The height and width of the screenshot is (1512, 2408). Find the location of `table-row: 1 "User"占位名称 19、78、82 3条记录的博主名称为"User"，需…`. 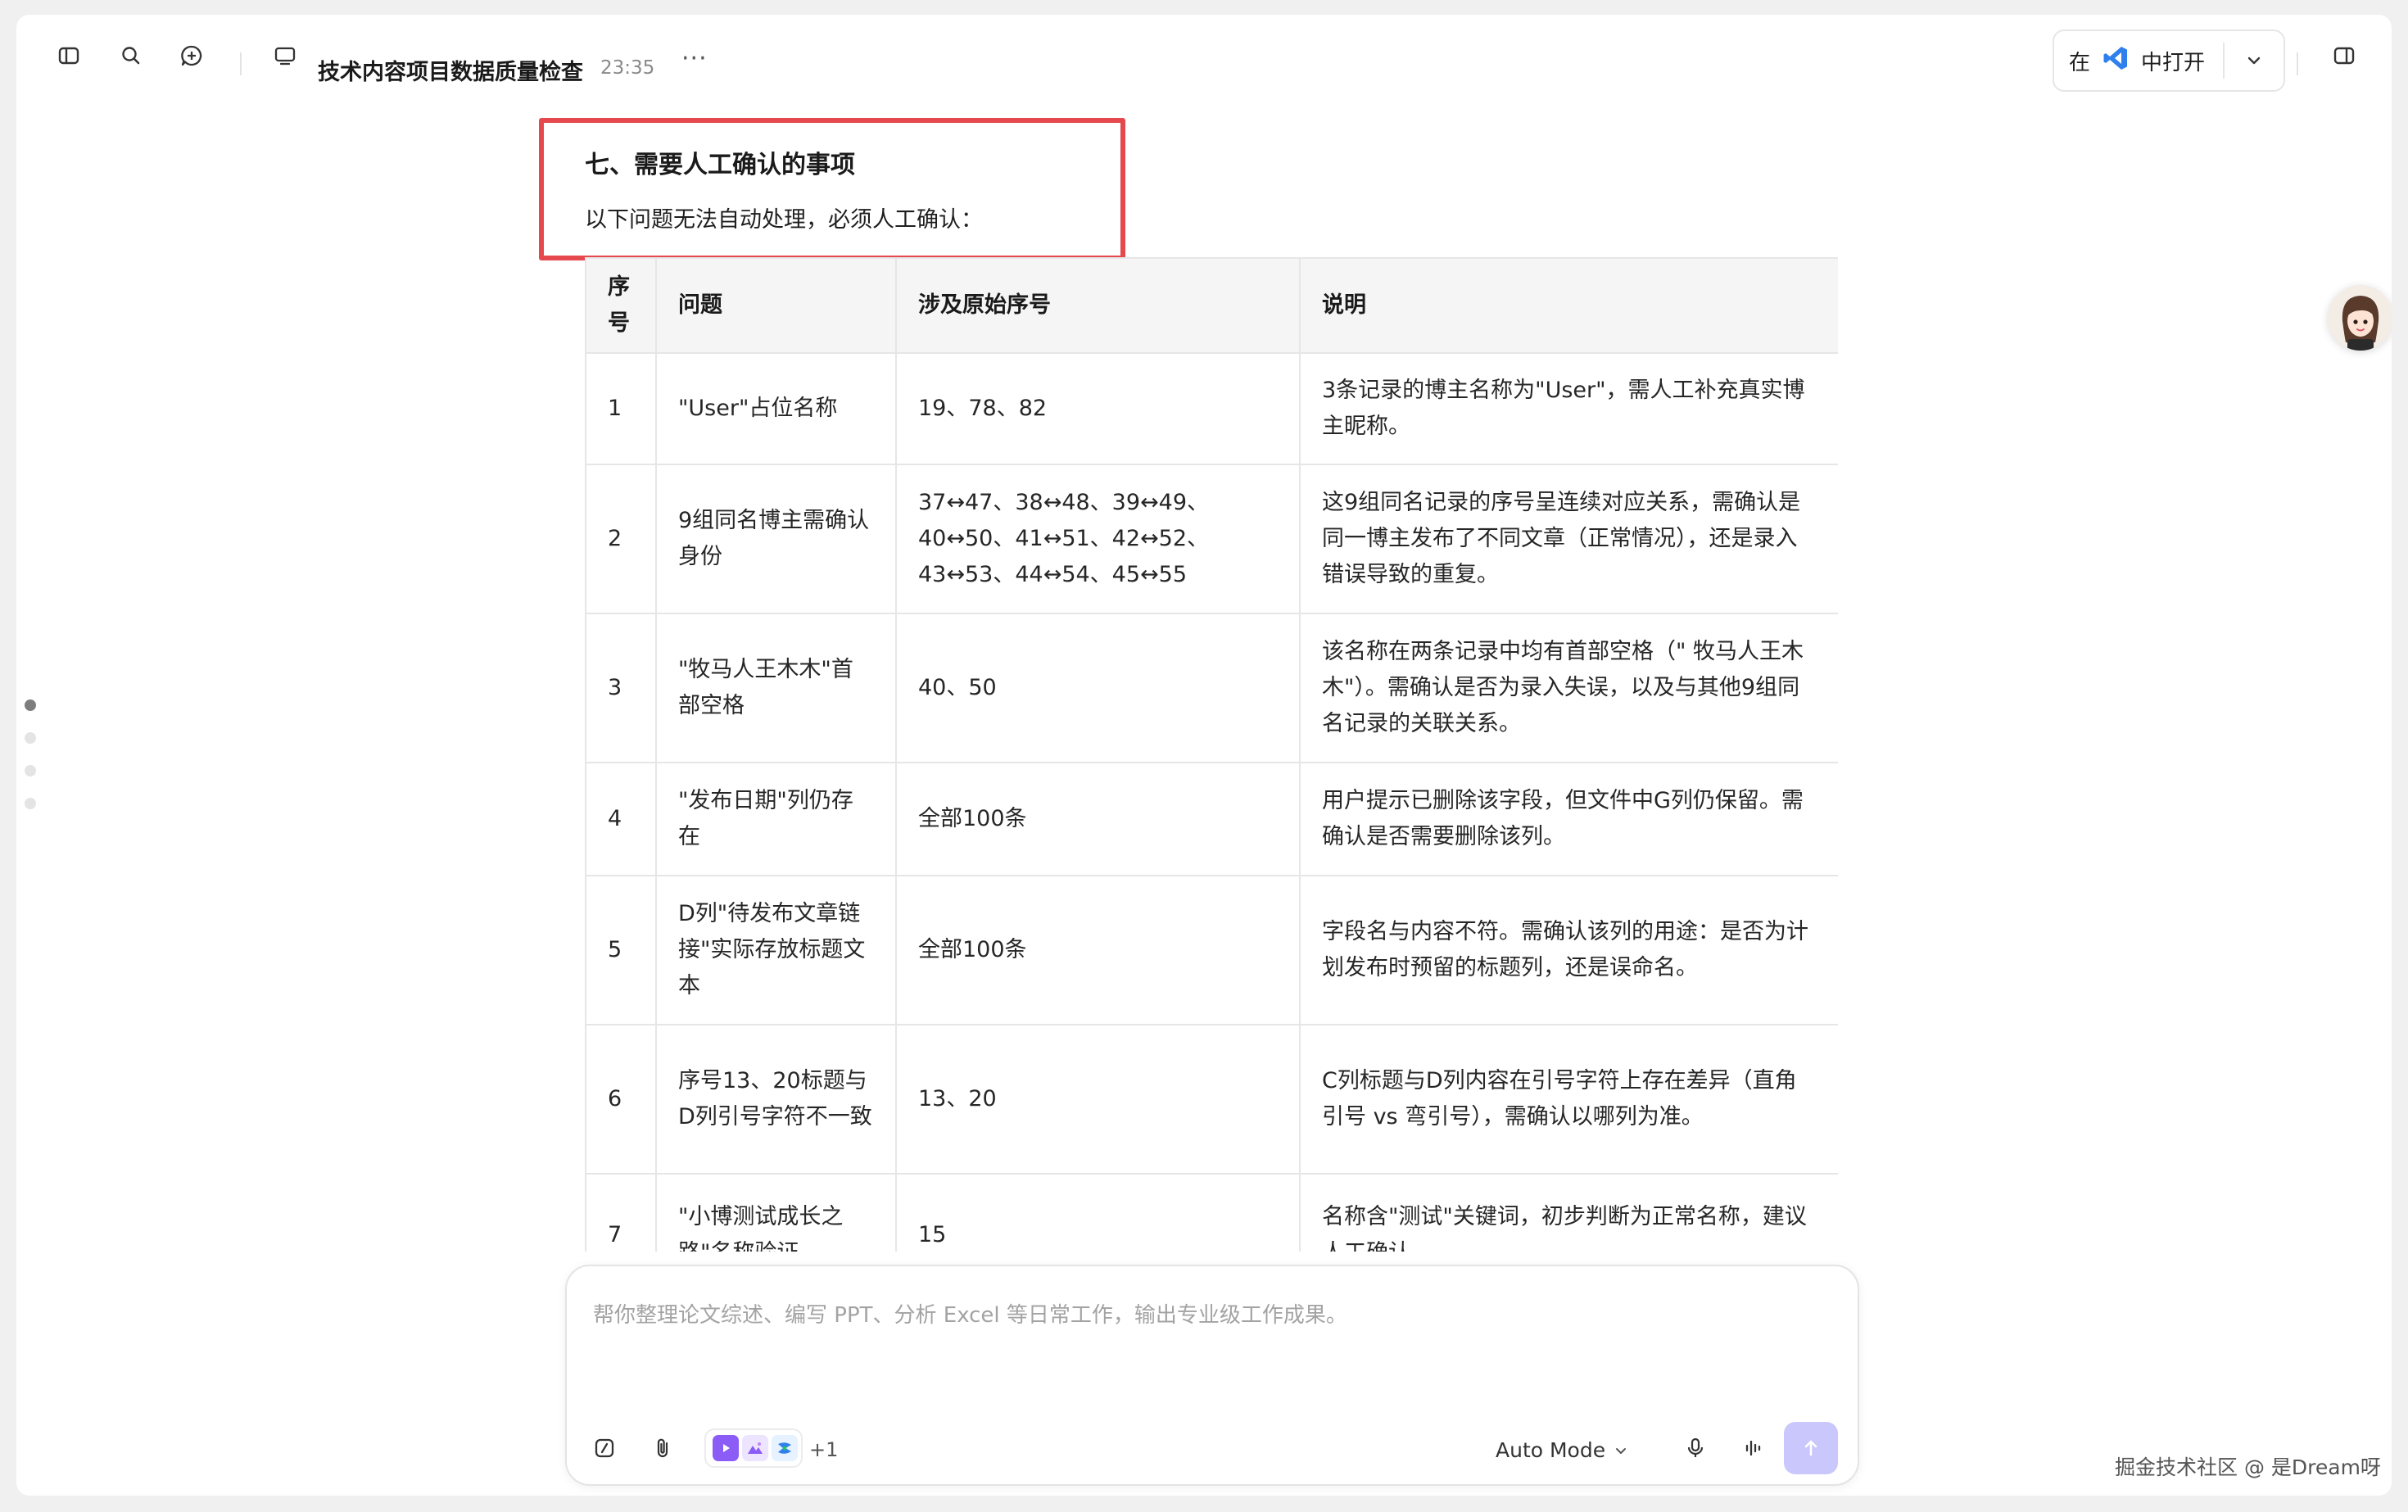

table-row: 1 "User"占位名称 19、78、82 3条记录的博主名称为"User"，需… is located at coordinates (1211, 408).